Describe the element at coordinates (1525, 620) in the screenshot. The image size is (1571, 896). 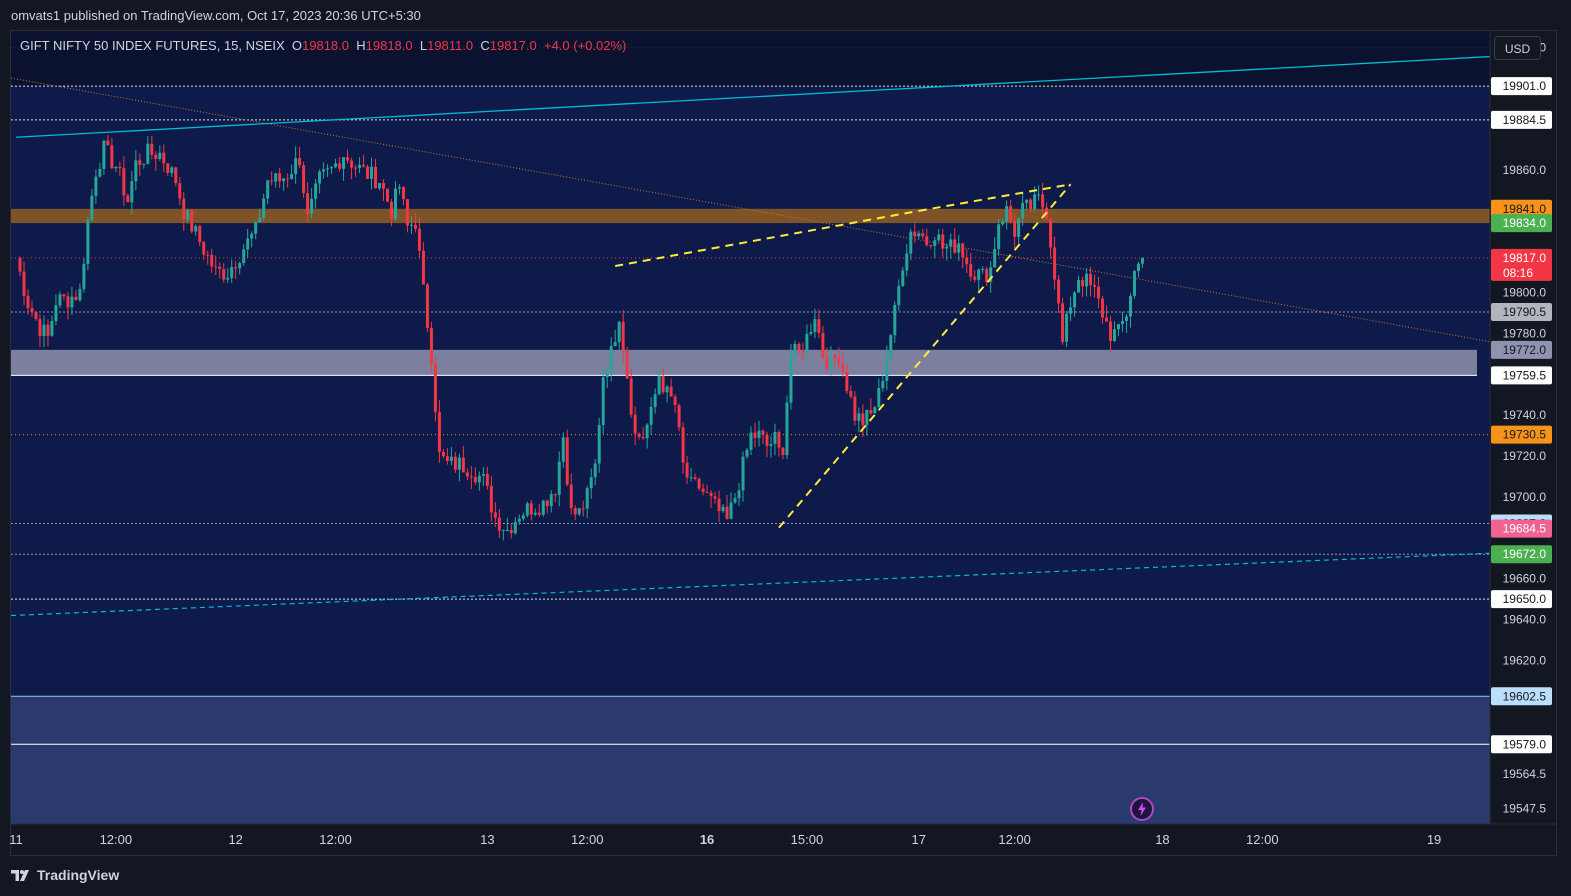
I see `price-tick-label: 19640.0` at that location.